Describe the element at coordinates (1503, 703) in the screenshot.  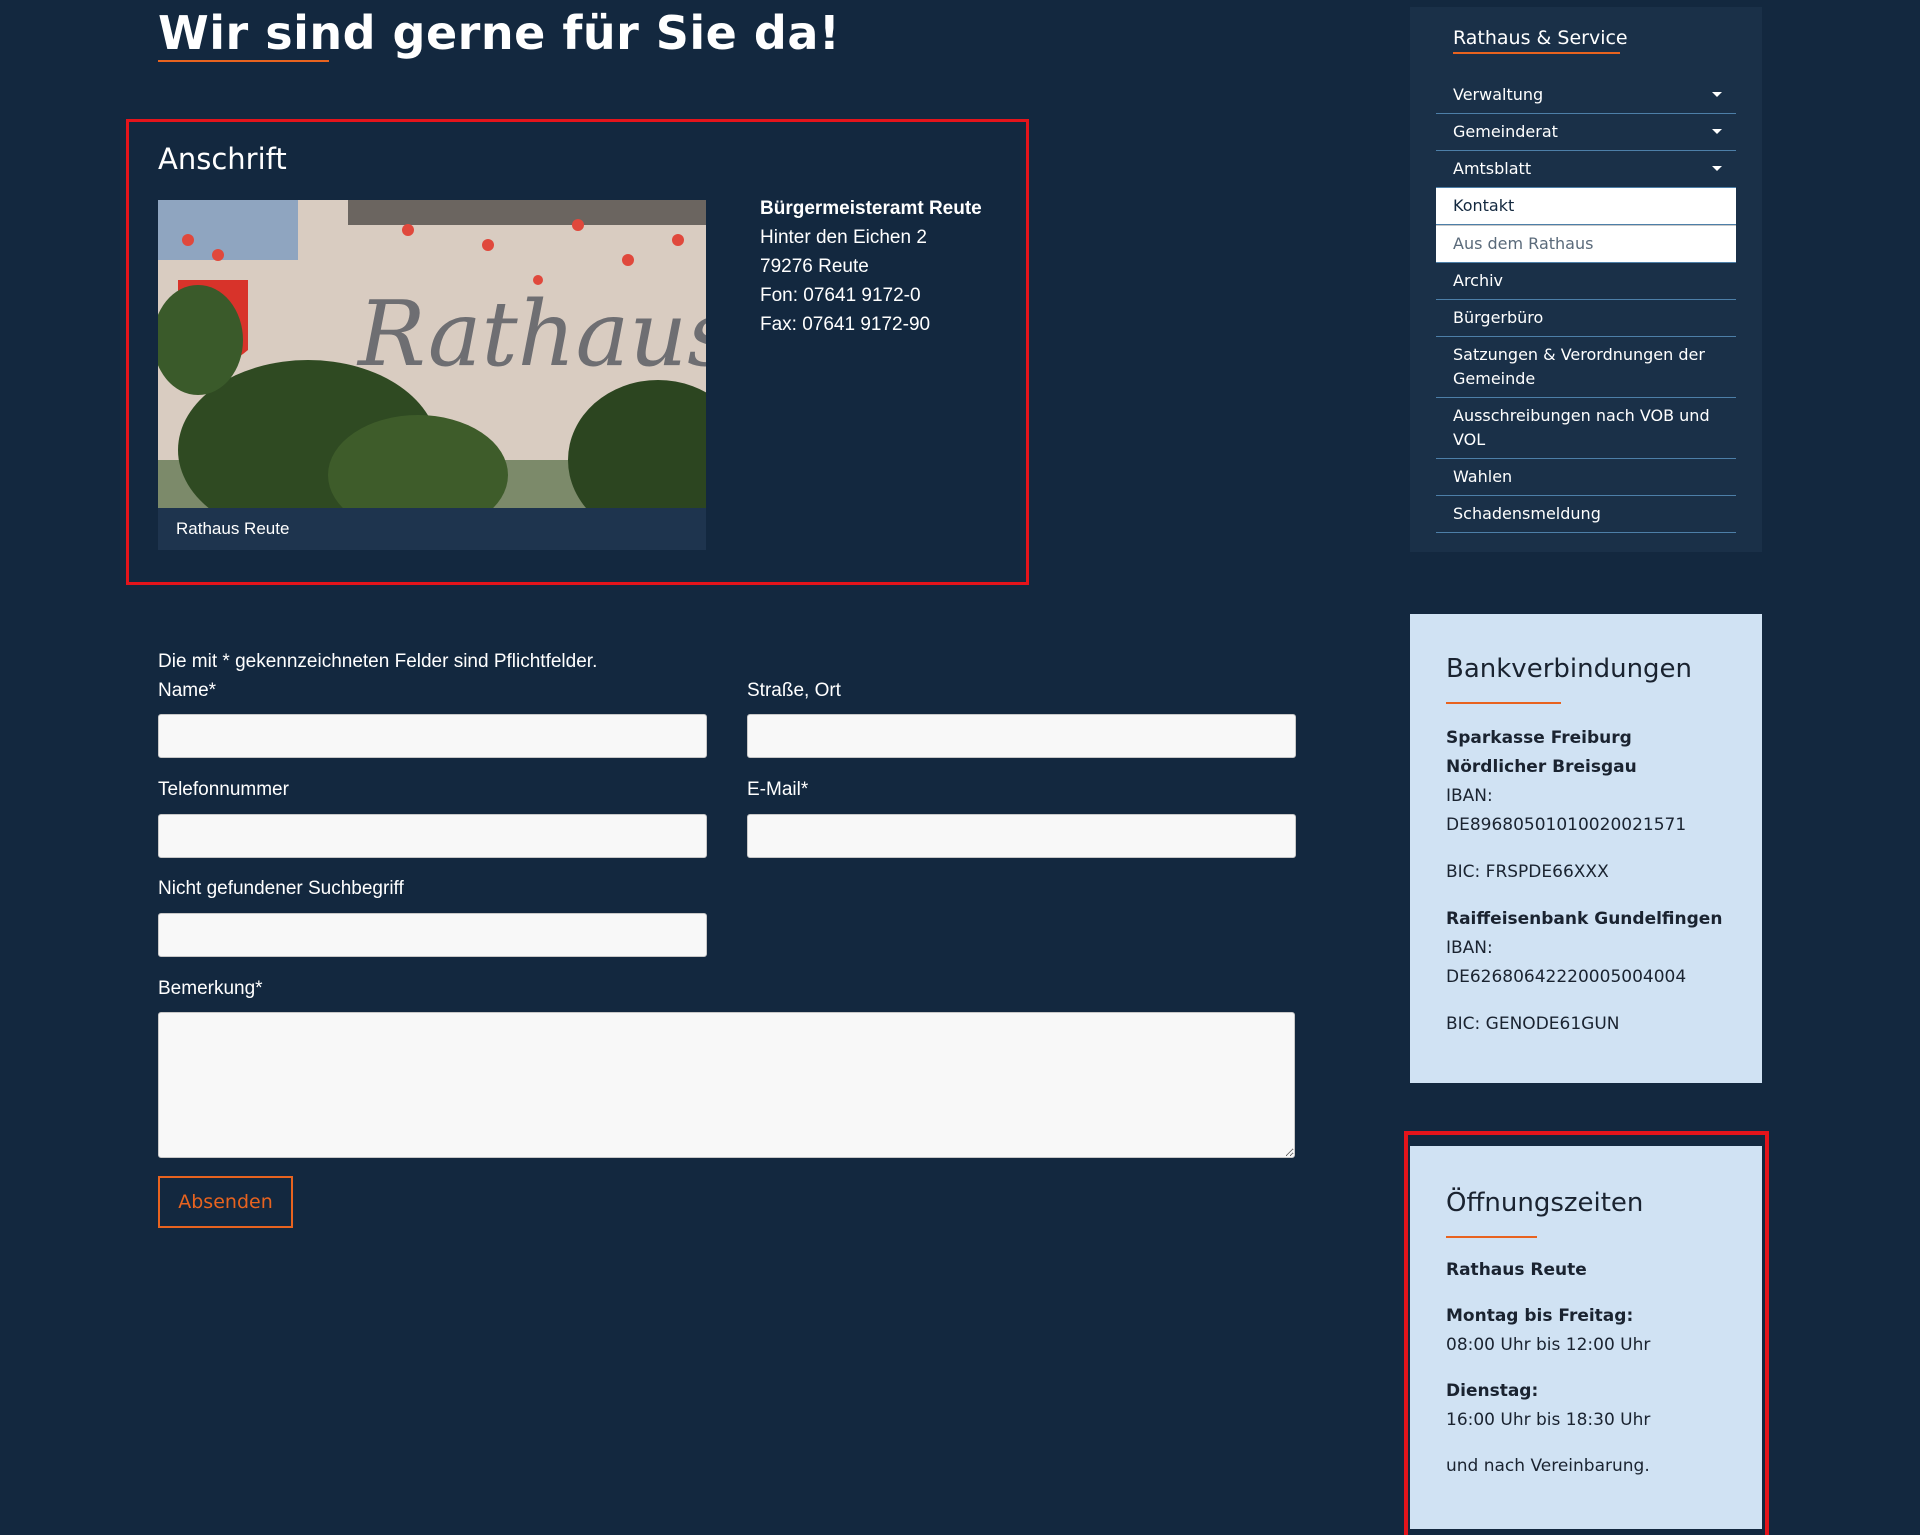
I see `bank-heading-underline` at that location.